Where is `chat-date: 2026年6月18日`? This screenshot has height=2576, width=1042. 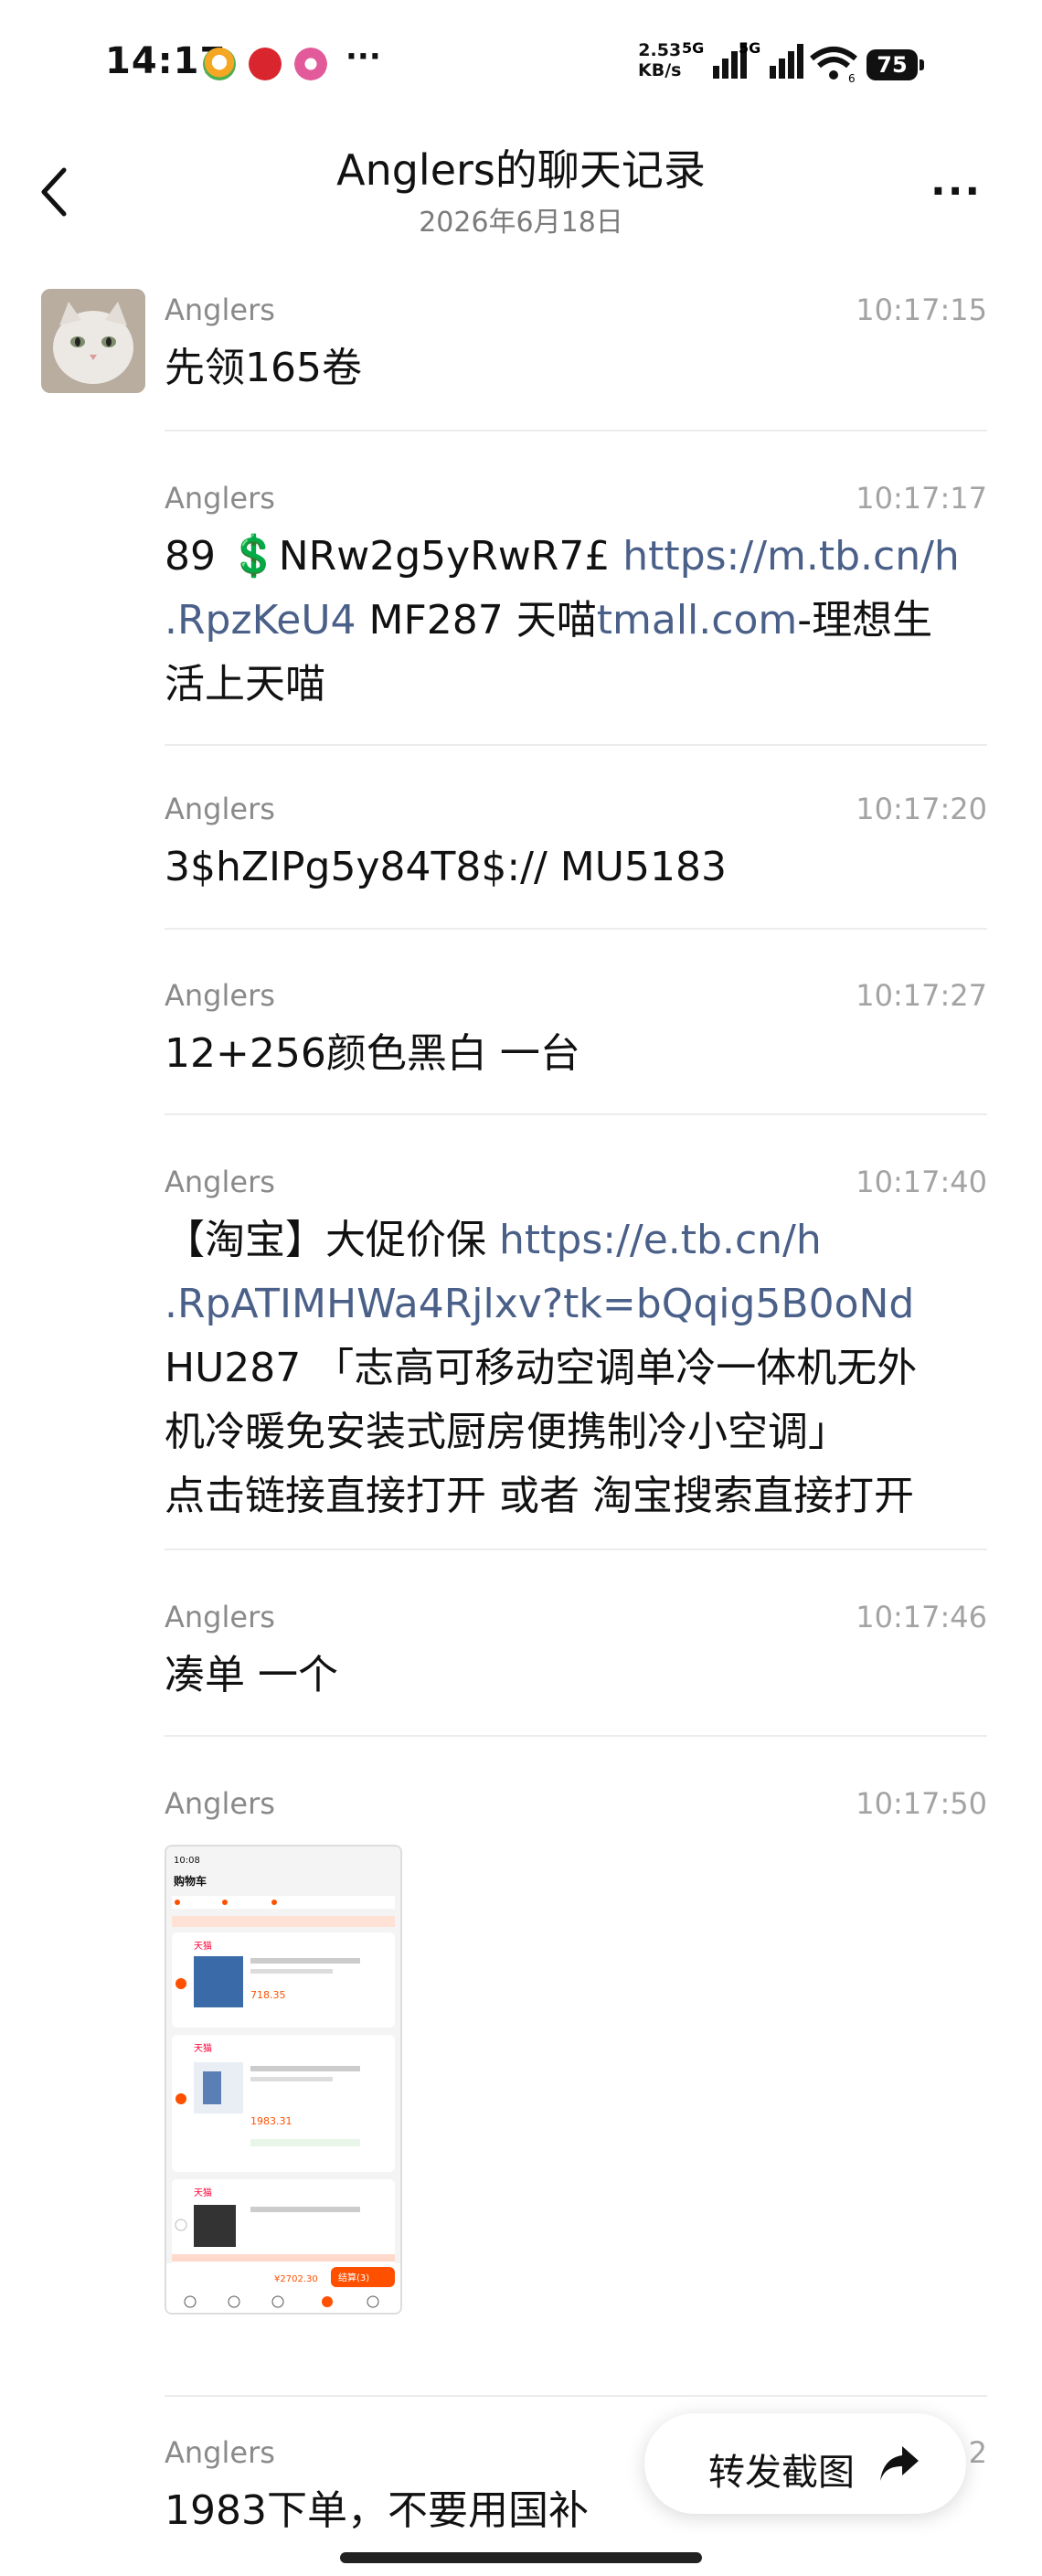 chat-date: 2026年6月18日 is located at coordinates (521, 223).